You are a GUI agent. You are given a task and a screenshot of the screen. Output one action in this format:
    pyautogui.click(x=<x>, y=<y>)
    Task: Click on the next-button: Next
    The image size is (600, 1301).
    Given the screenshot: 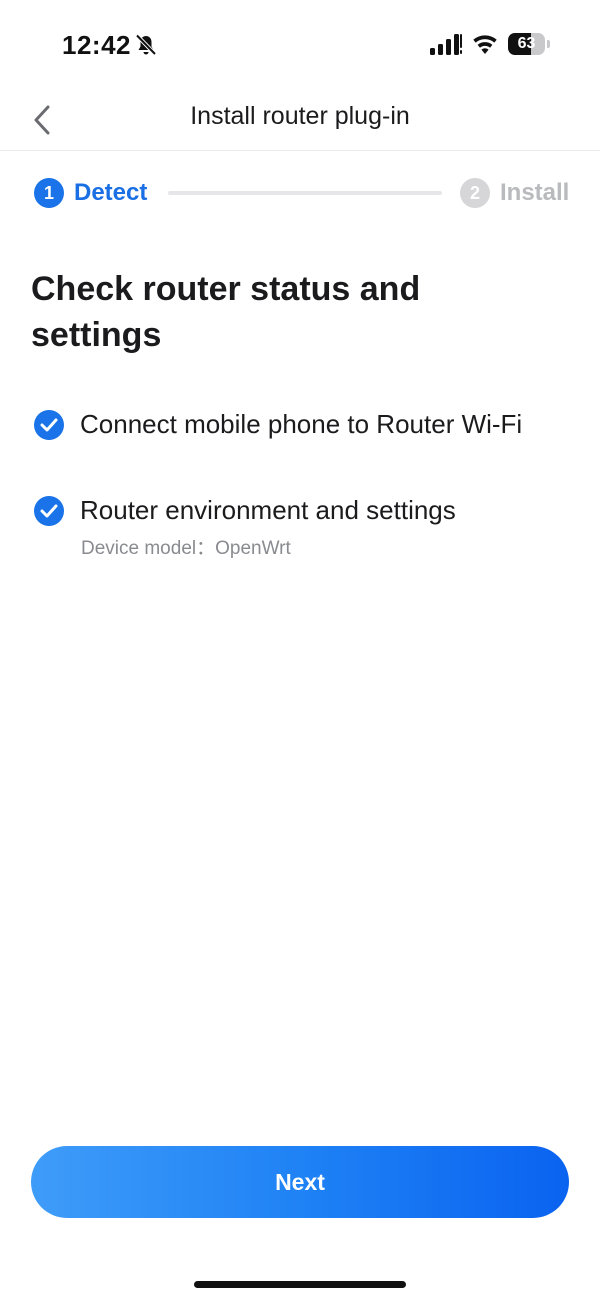 What is the action you would take?
    pyautogui.click(x=300, y=1182)
    